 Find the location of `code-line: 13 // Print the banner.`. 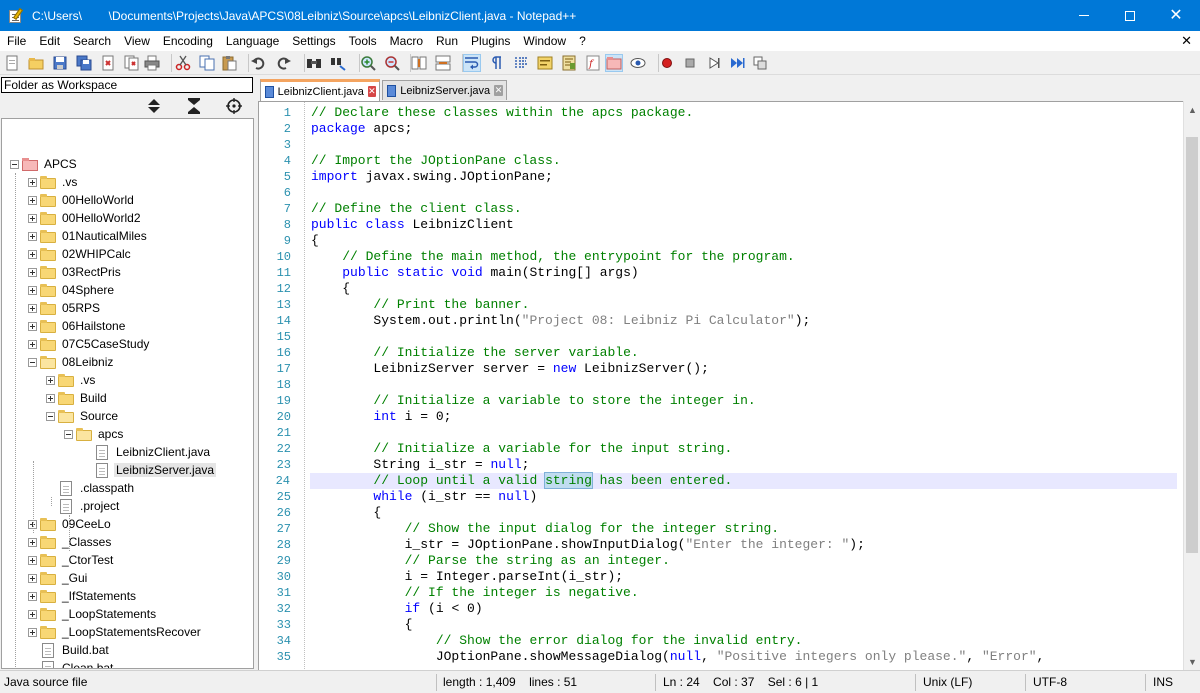

code-line: 13 // Print the banner. is located at coordinates (727, 305).